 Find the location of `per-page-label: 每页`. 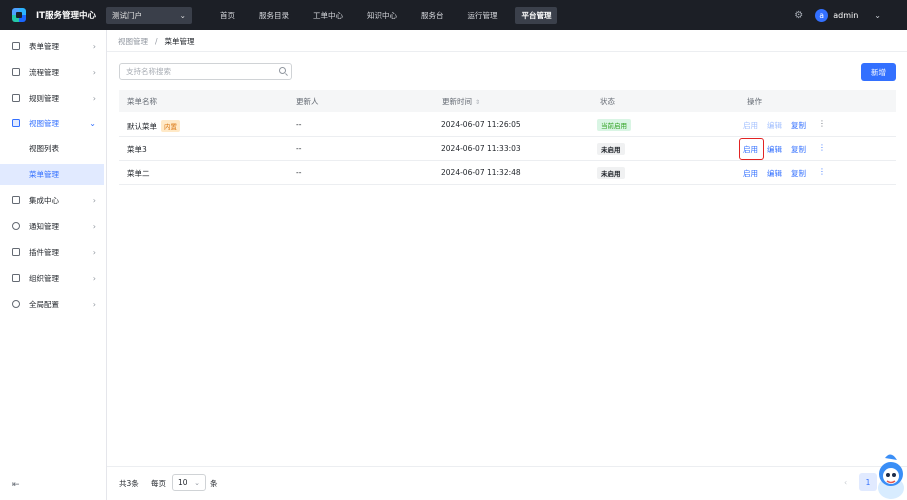

per-page-label: 每页 is located at coordinates (158, 483).